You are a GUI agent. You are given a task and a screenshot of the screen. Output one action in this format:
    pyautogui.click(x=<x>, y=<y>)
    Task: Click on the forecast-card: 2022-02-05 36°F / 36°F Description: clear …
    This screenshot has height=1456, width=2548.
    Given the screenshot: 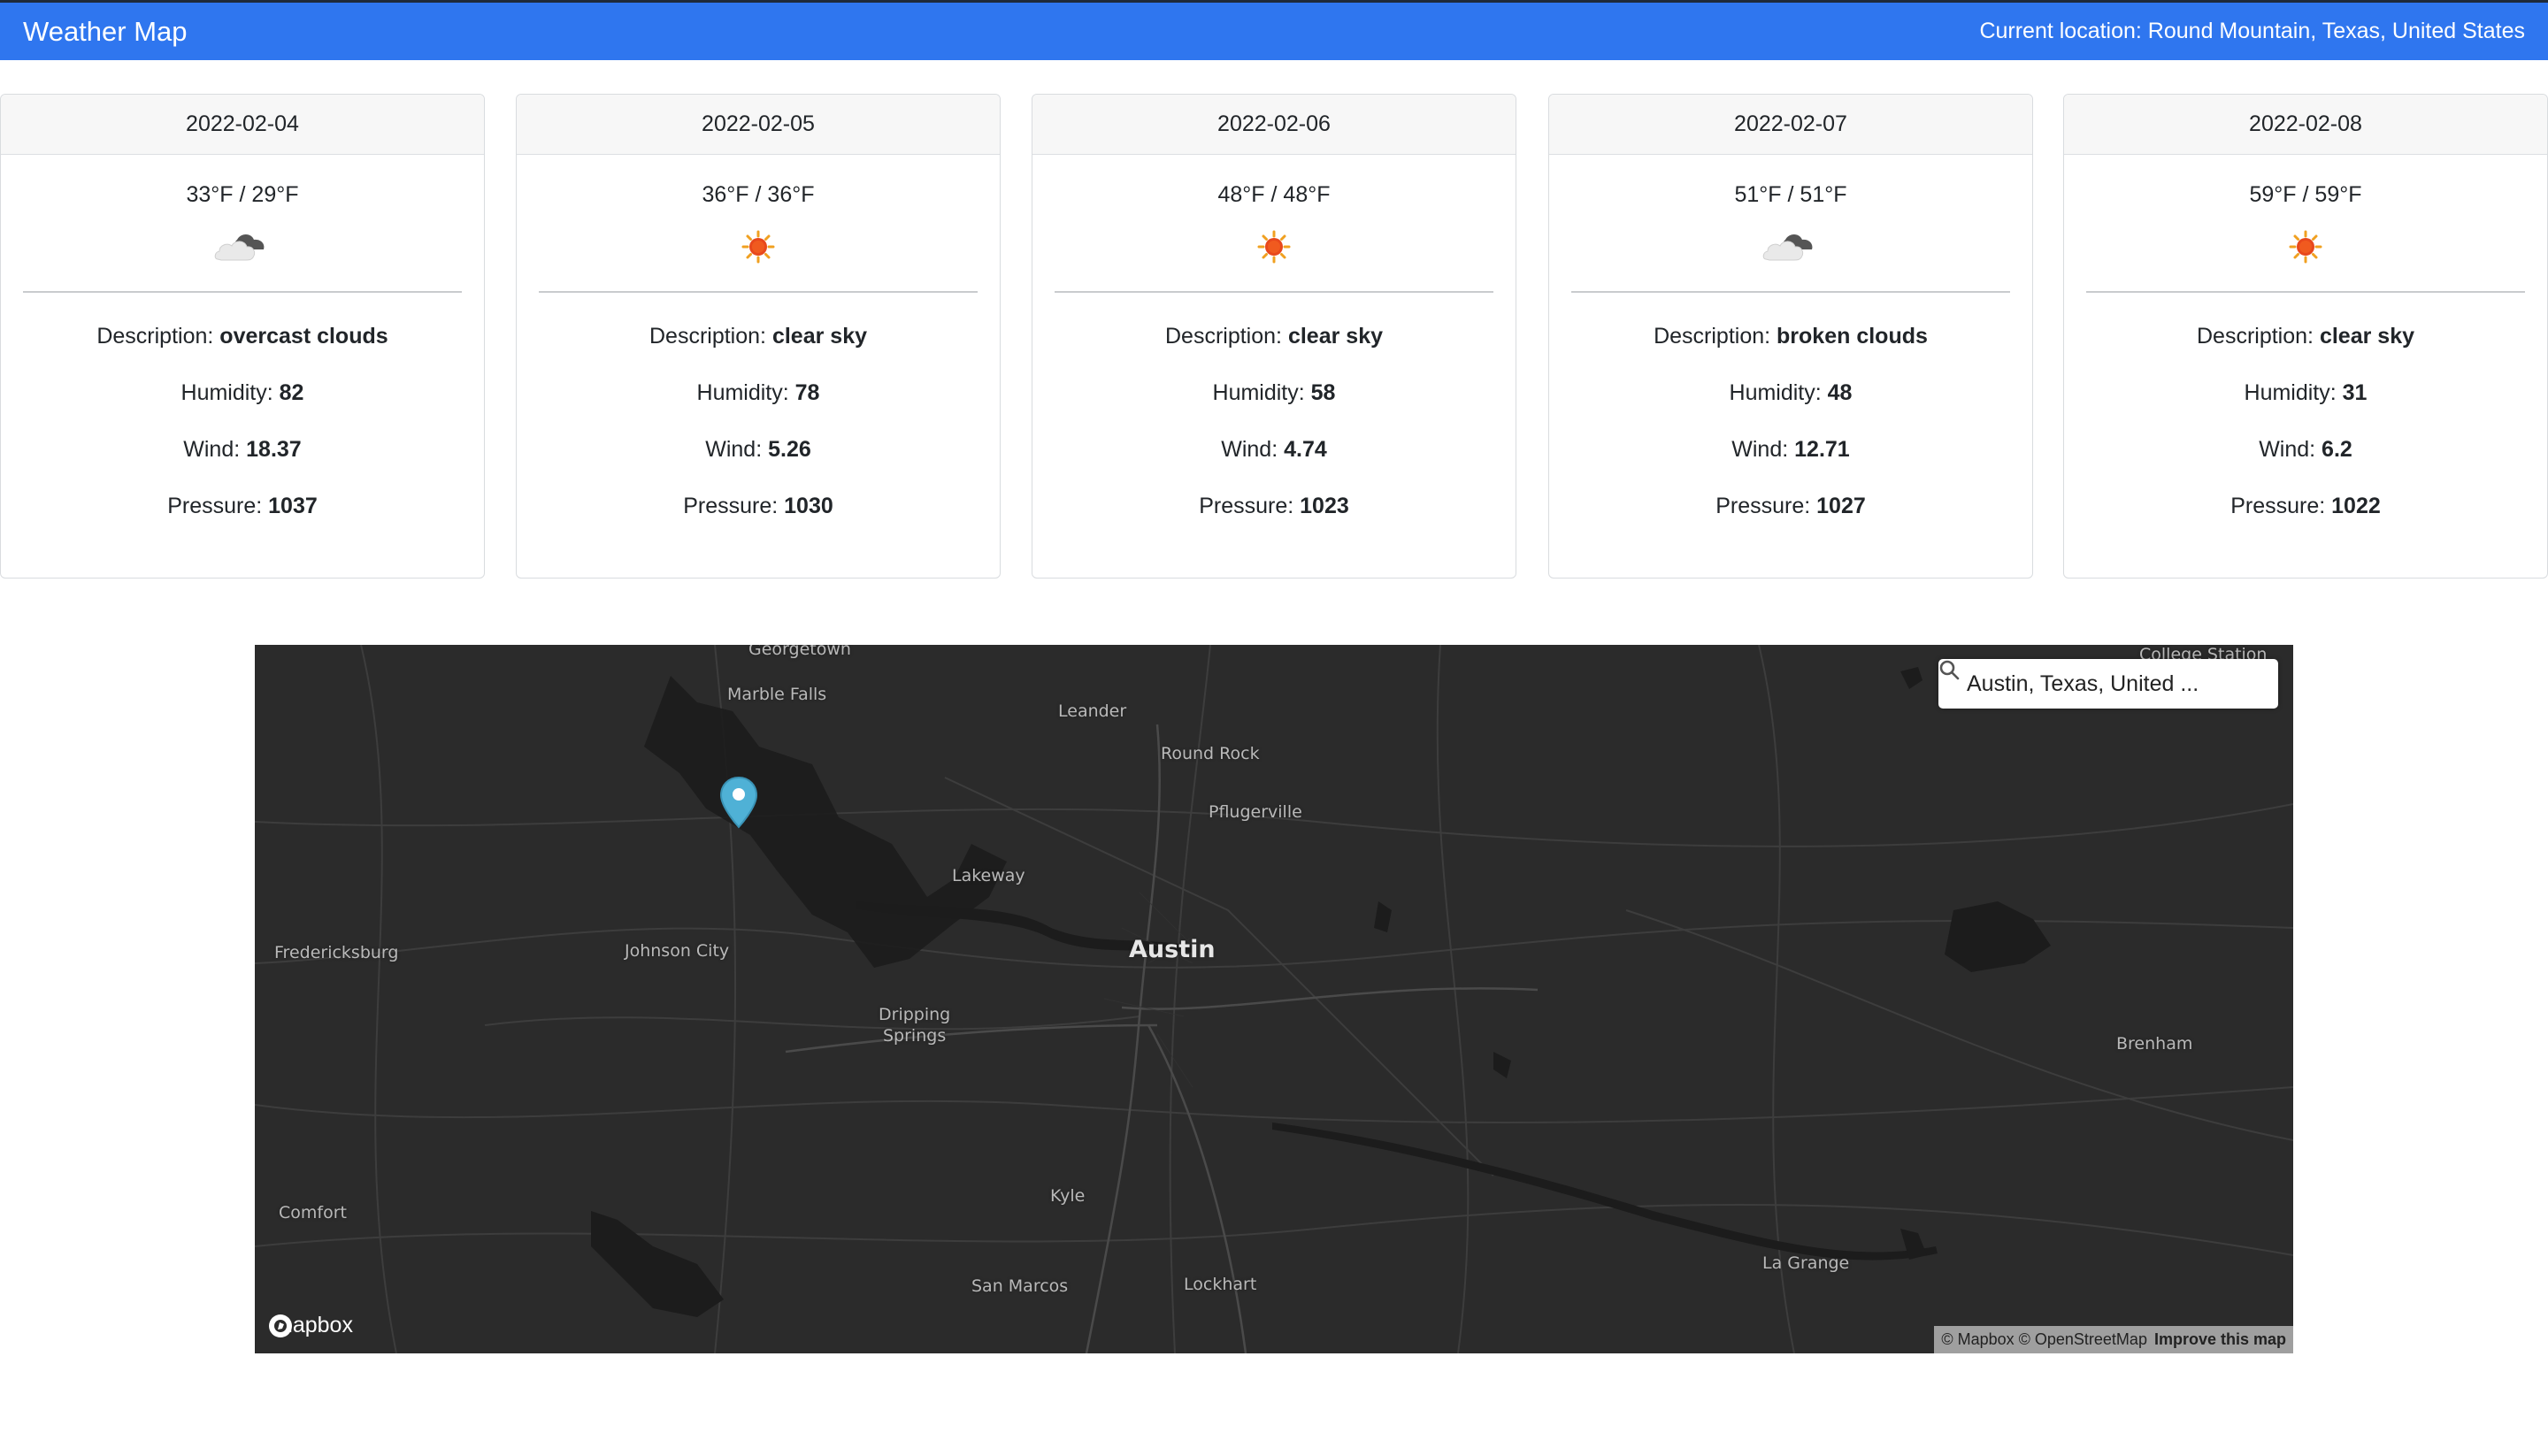 What is the action you would take?
    pyautogui.click(x=758, y=336)
    